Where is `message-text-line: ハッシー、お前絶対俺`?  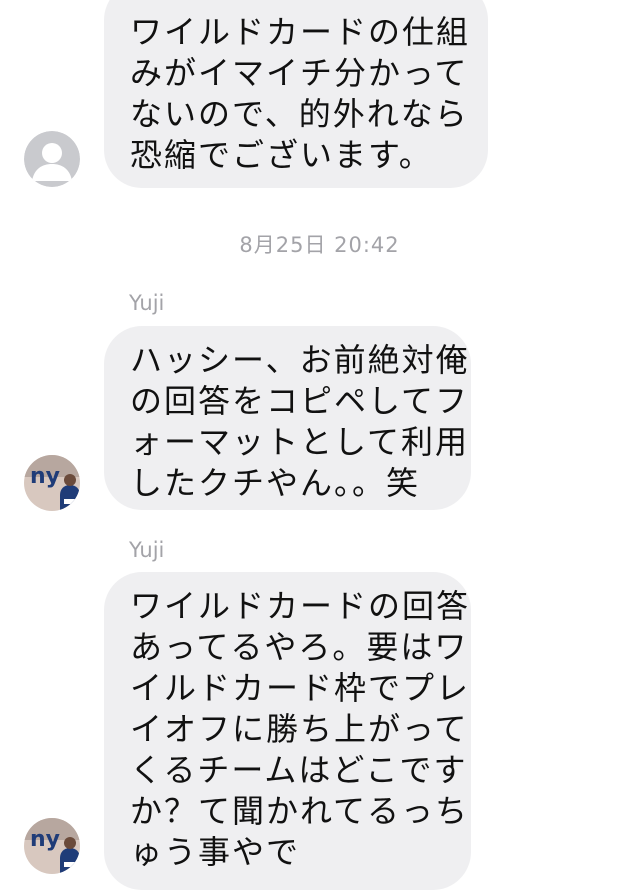 message-text-line: ハッシー、お前絶対俺 is located at coordinates (300, 360).